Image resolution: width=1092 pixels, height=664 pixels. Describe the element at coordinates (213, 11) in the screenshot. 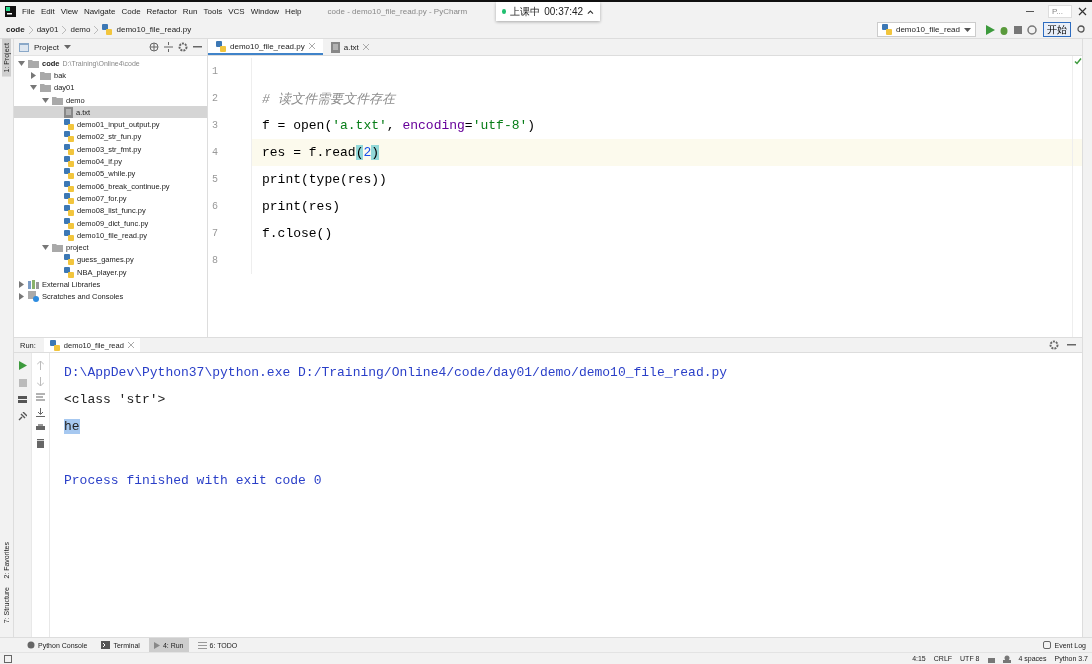

I see `menu-item: Tools` at that location.